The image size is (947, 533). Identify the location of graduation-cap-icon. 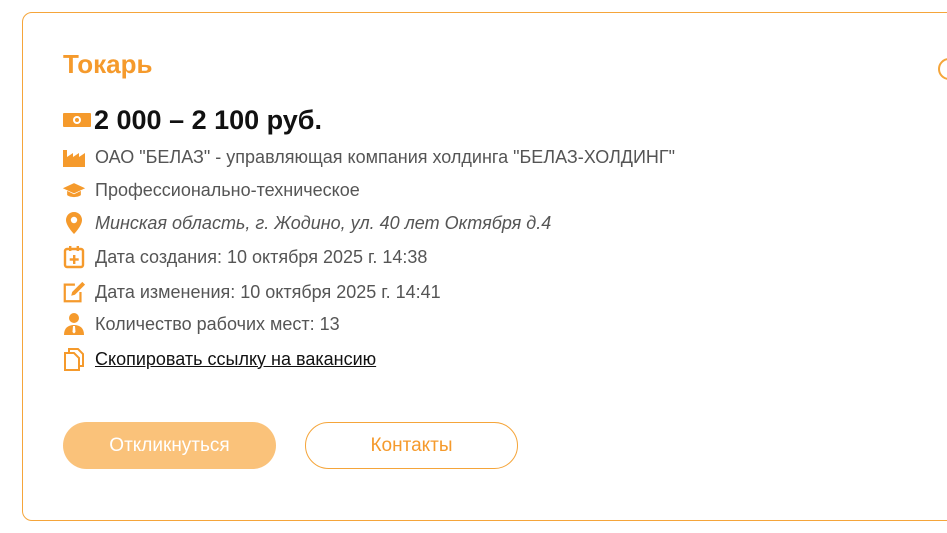
(74, 190).